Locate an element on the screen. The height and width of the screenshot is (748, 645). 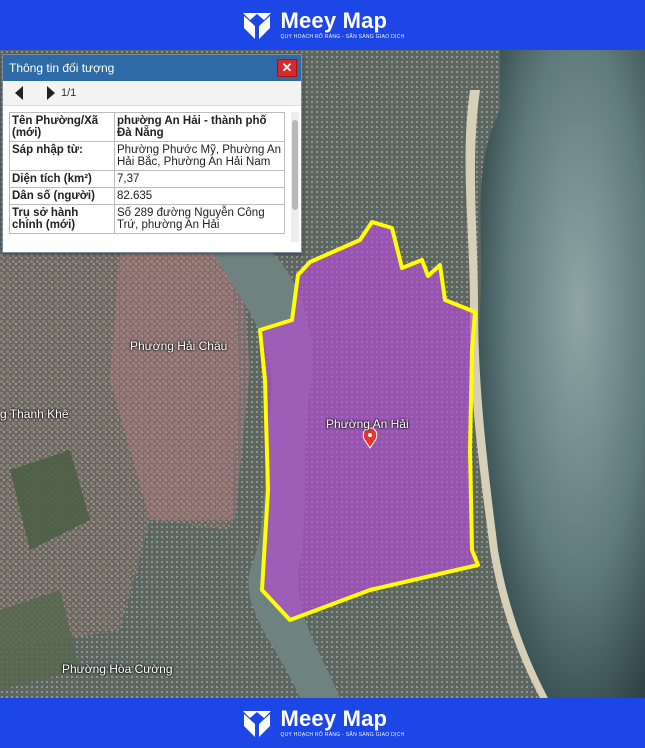
close-button: ✕ is located at coordinates (287, 68).